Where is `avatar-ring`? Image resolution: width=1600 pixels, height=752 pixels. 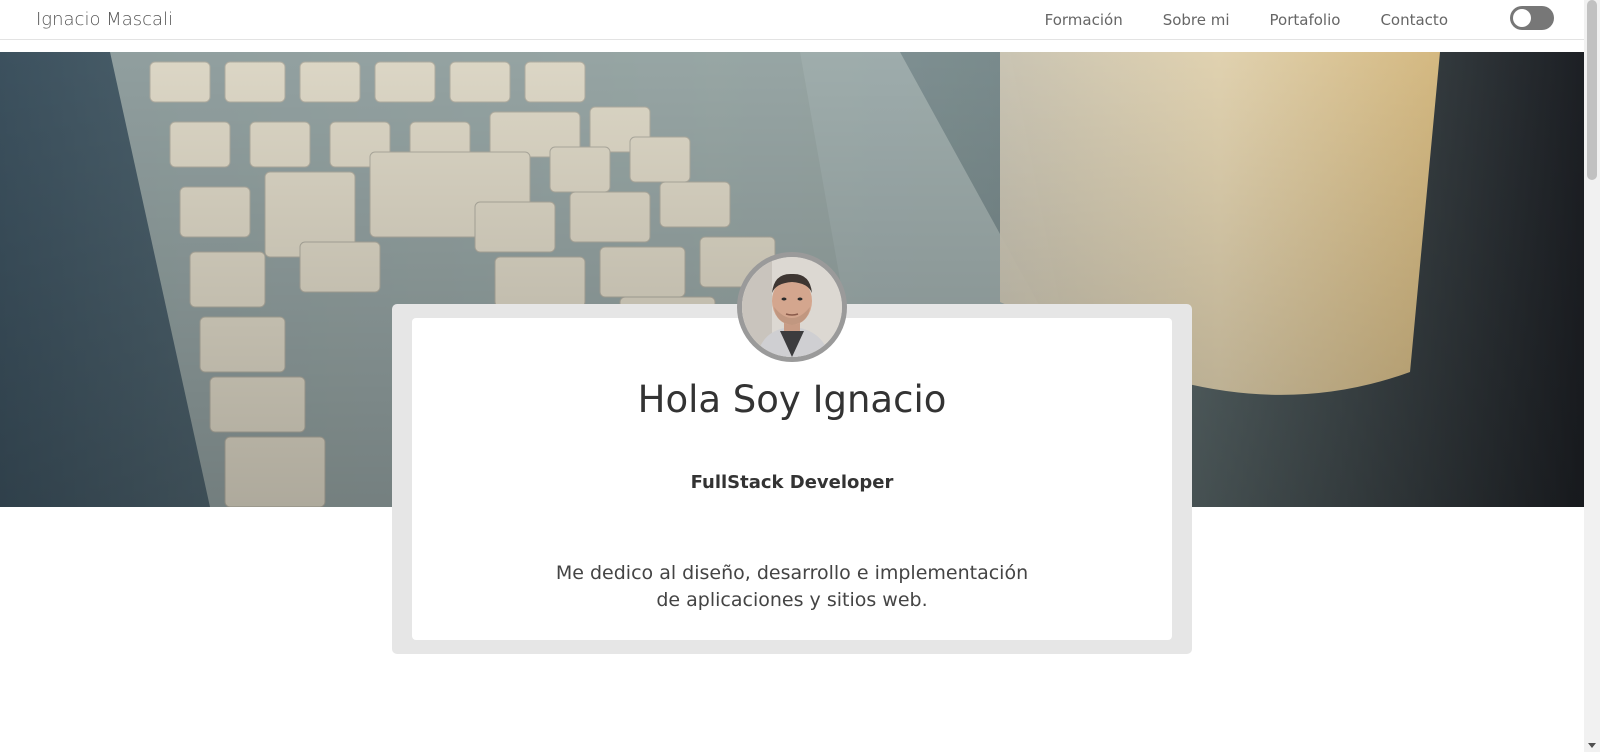 avatar-ring is located at coordinates (792, 307).